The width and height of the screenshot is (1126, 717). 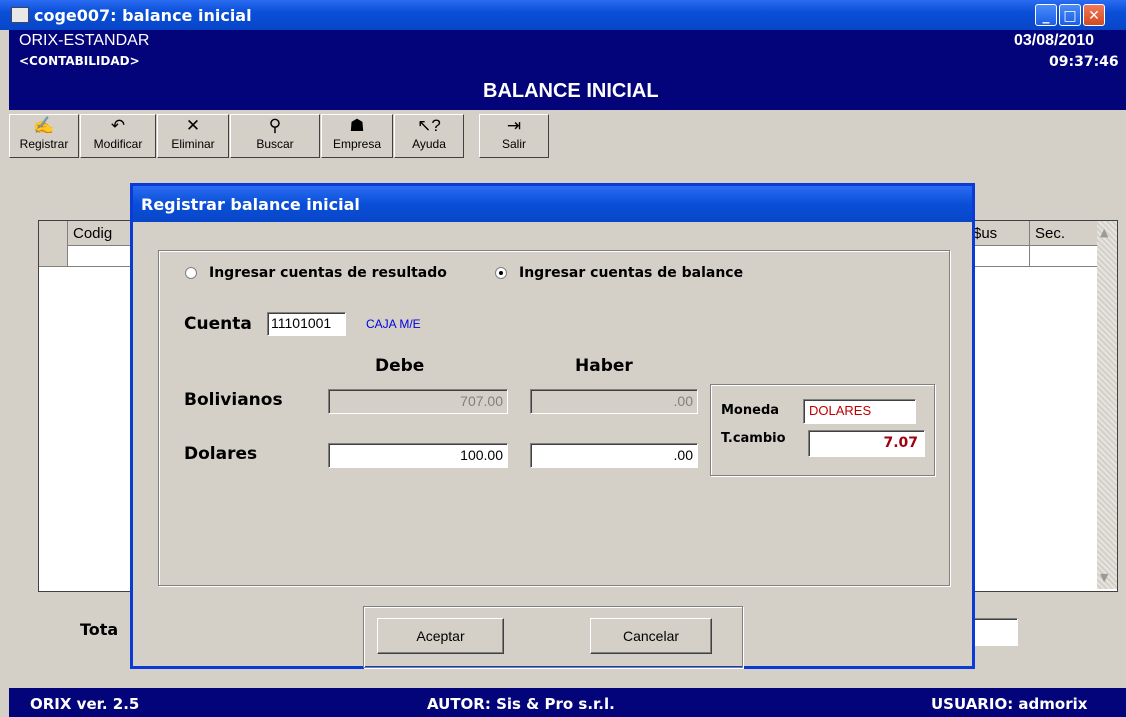 What do you see at coordinates (193, 125) in the screenshot?
I see `delete-icon: ✕` at bounding box center [193, 125].